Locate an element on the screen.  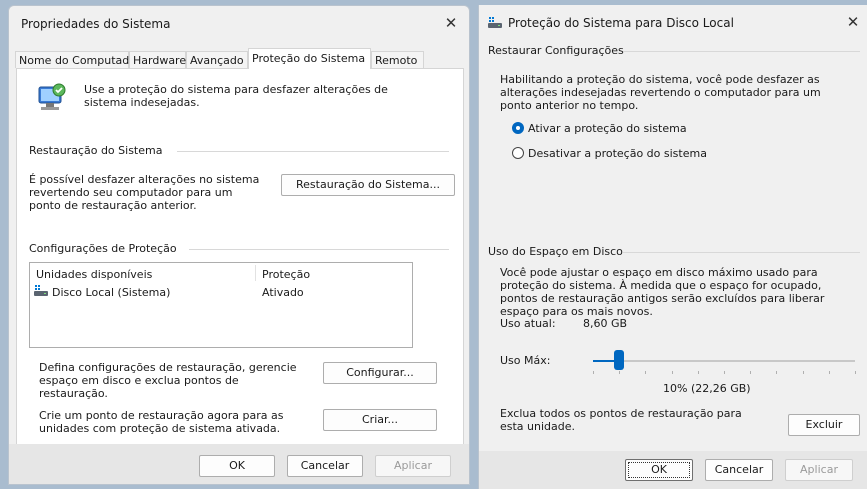
delete-button: Excluir is located at coordinates (824, 425).